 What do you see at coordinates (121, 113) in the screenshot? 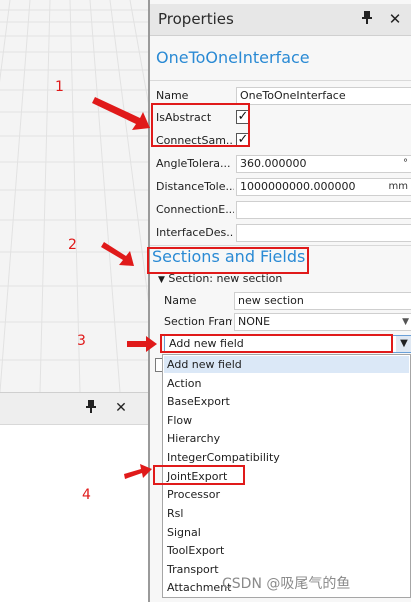
I see `arrow-1-icon` at bounding box center [121, 113].